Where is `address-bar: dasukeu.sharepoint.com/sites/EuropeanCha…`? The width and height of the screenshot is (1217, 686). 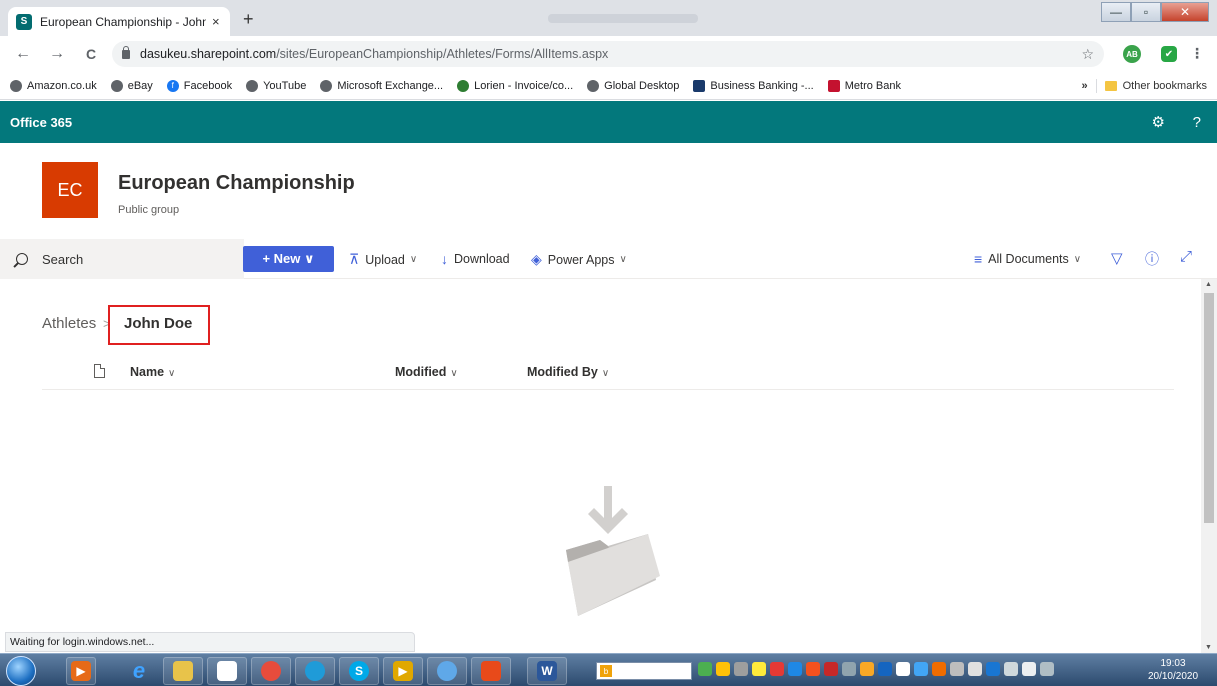
address-bar: dasukeu.sharepoint.com/sites/EuropeanCha… is located at coordinates (608, 54).